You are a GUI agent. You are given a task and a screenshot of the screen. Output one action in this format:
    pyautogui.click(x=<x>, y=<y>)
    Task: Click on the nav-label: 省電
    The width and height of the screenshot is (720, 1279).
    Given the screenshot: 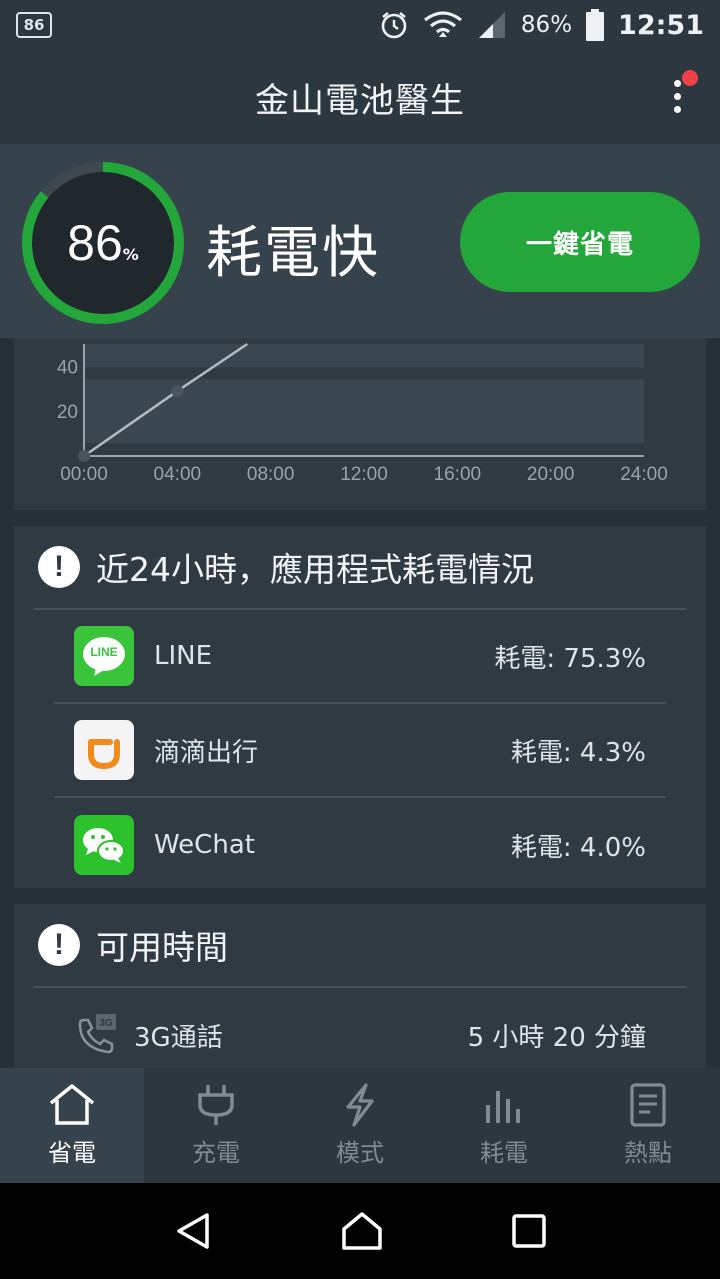 What is the action you would take?
    pyautogui.click(x=72, y=1153)
    